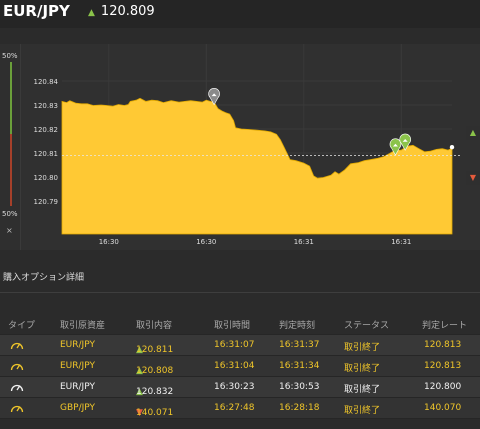  I want to click on probability-bar: 50% 50% ×, so click(10, 147).